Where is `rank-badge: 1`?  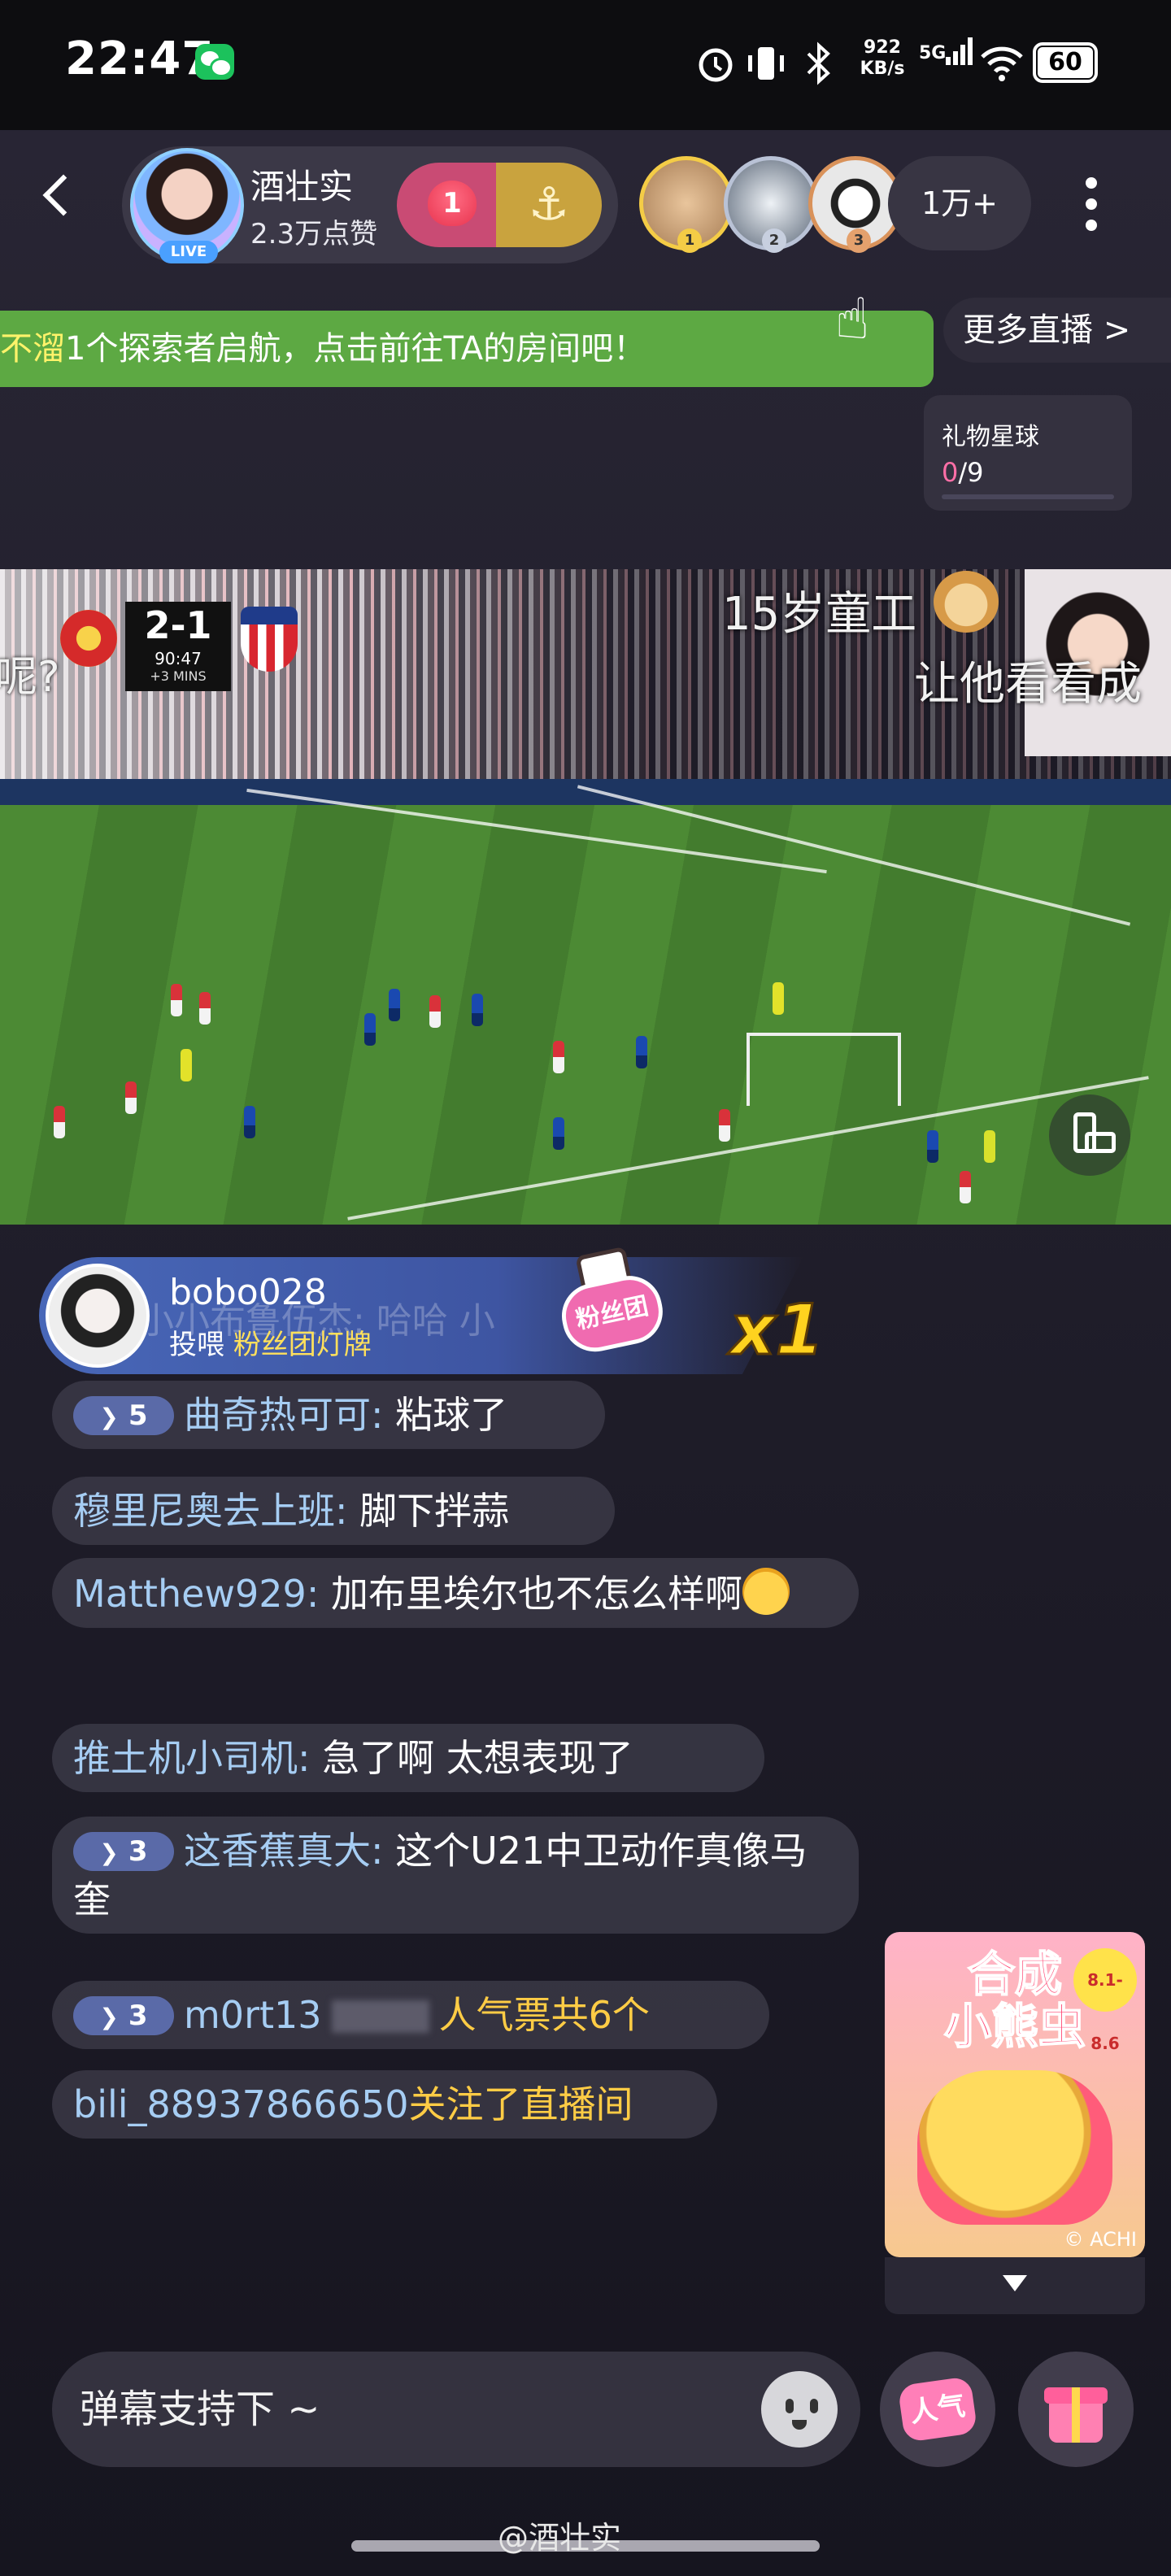
rank-badge: 1 is located at coordinates (689, 241).